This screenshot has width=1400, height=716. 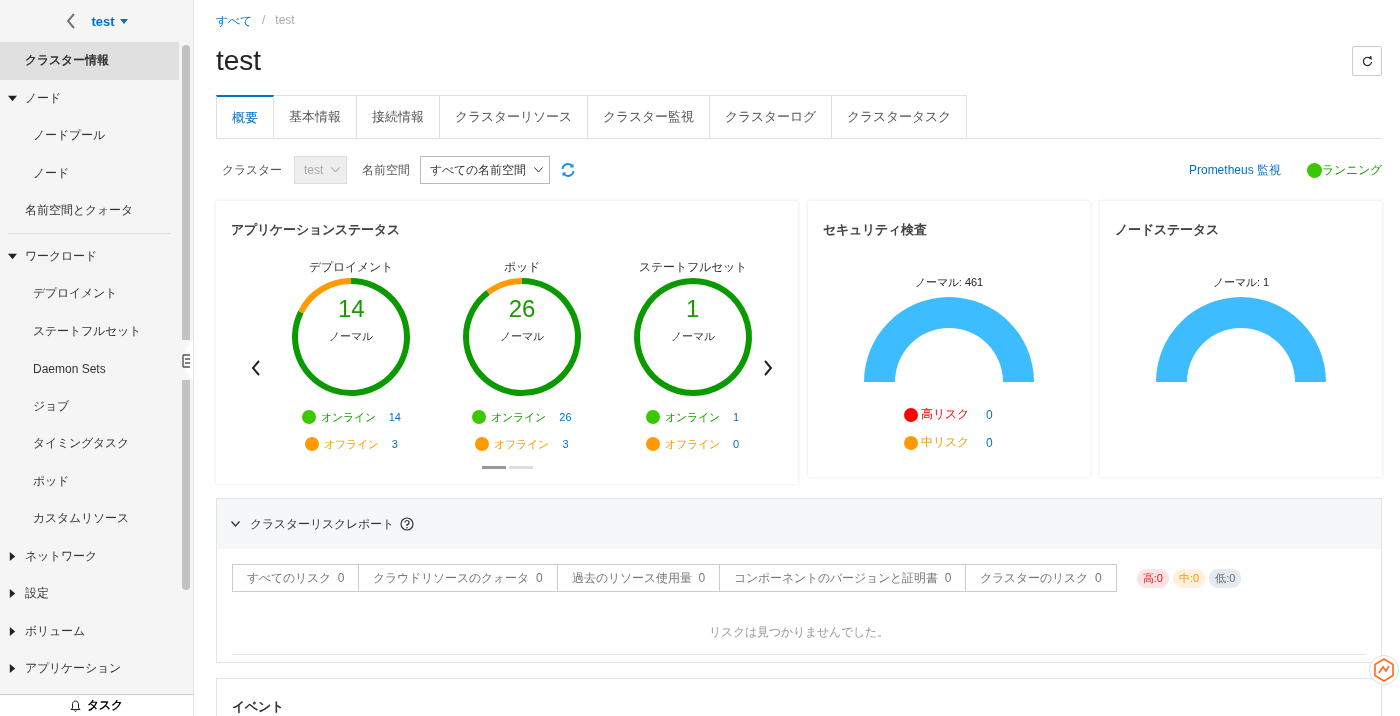 I want to click on sidebar-item: ステートフルセット, so click(x=89, y=331).